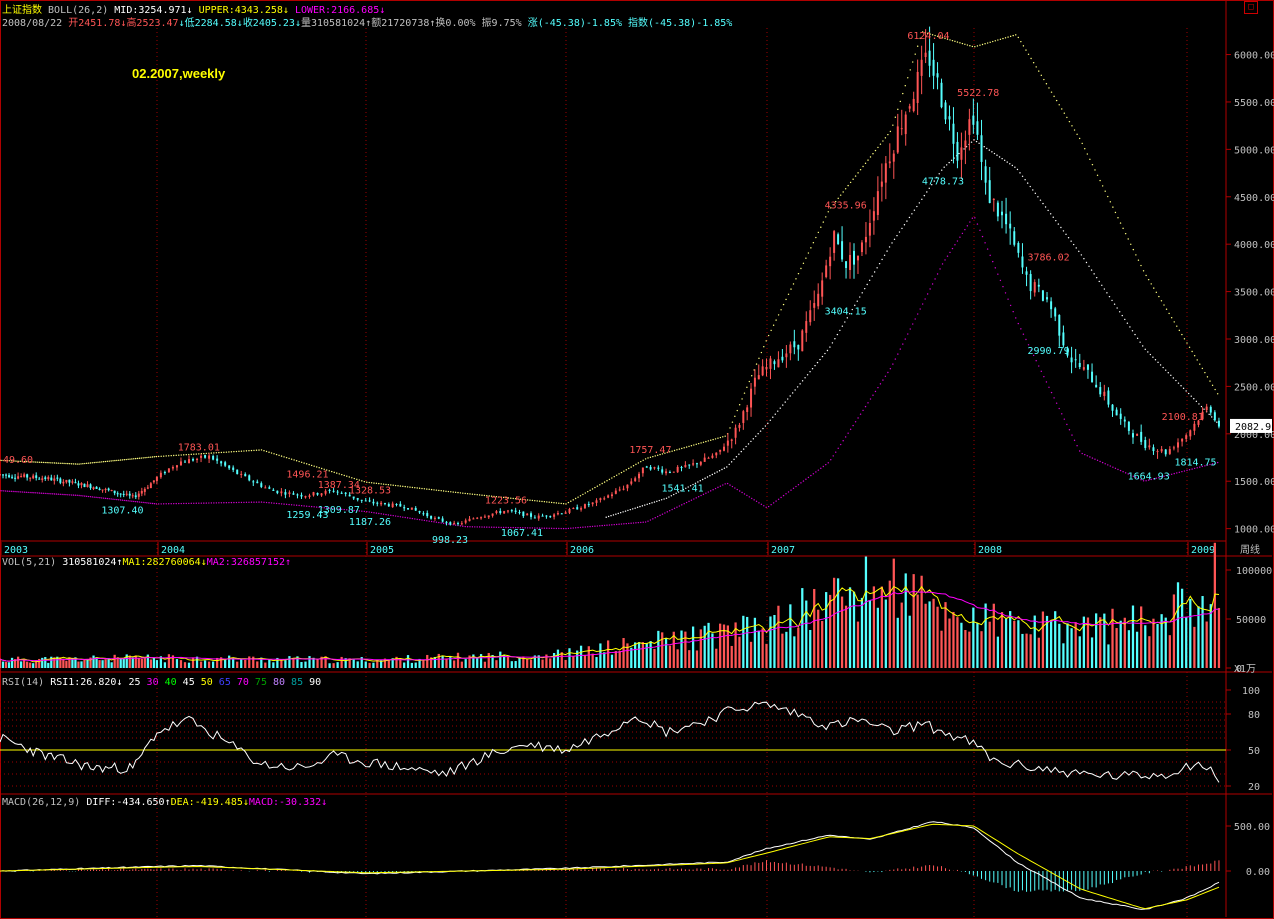 The image size is (1274, 919). What do you see at coordinates (783, 550) in the screenshot?
I see `x-tick-label: 2007` at bounding box center [783, 550].